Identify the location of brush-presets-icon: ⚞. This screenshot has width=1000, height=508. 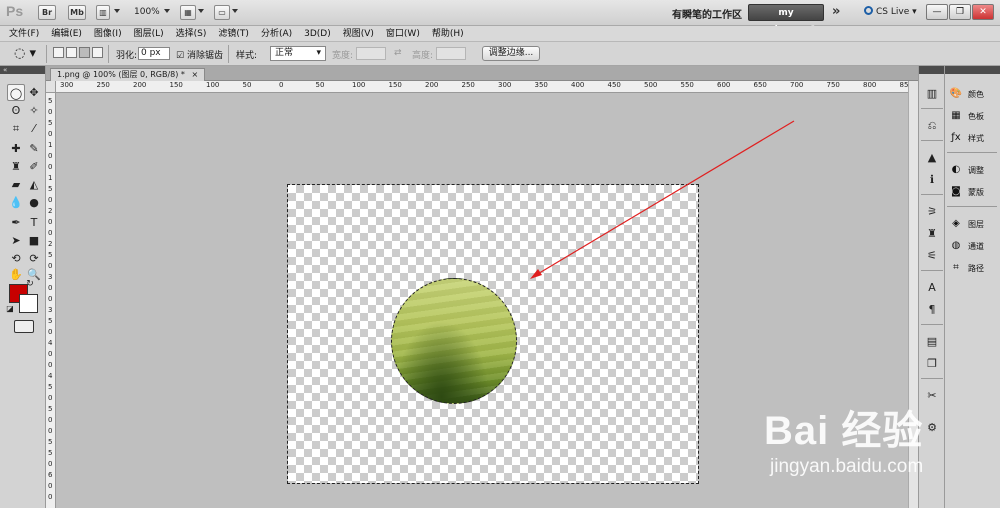
(932, 212).